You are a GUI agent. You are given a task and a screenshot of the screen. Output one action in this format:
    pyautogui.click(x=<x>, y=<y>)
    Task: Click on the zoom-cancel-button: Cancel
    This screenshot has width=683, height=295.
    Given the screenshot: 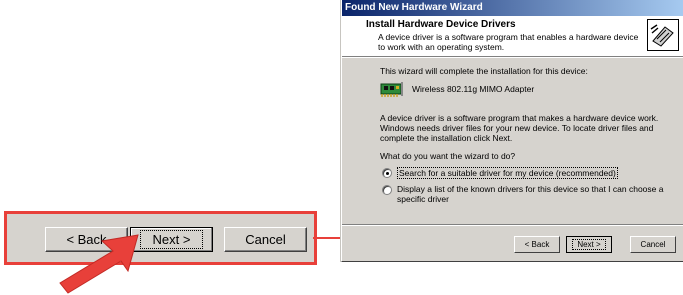 What is the action you would take?
    pyautogui.click(x=265, y=239)
    